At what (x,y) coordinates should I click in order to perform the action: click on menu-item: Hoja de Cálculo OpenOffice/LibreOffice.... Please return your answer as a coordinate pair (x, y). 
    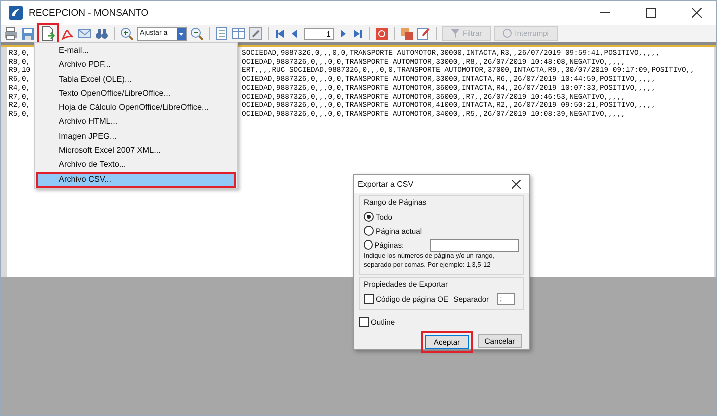
    Looking at the image, I should click on (136, 108).